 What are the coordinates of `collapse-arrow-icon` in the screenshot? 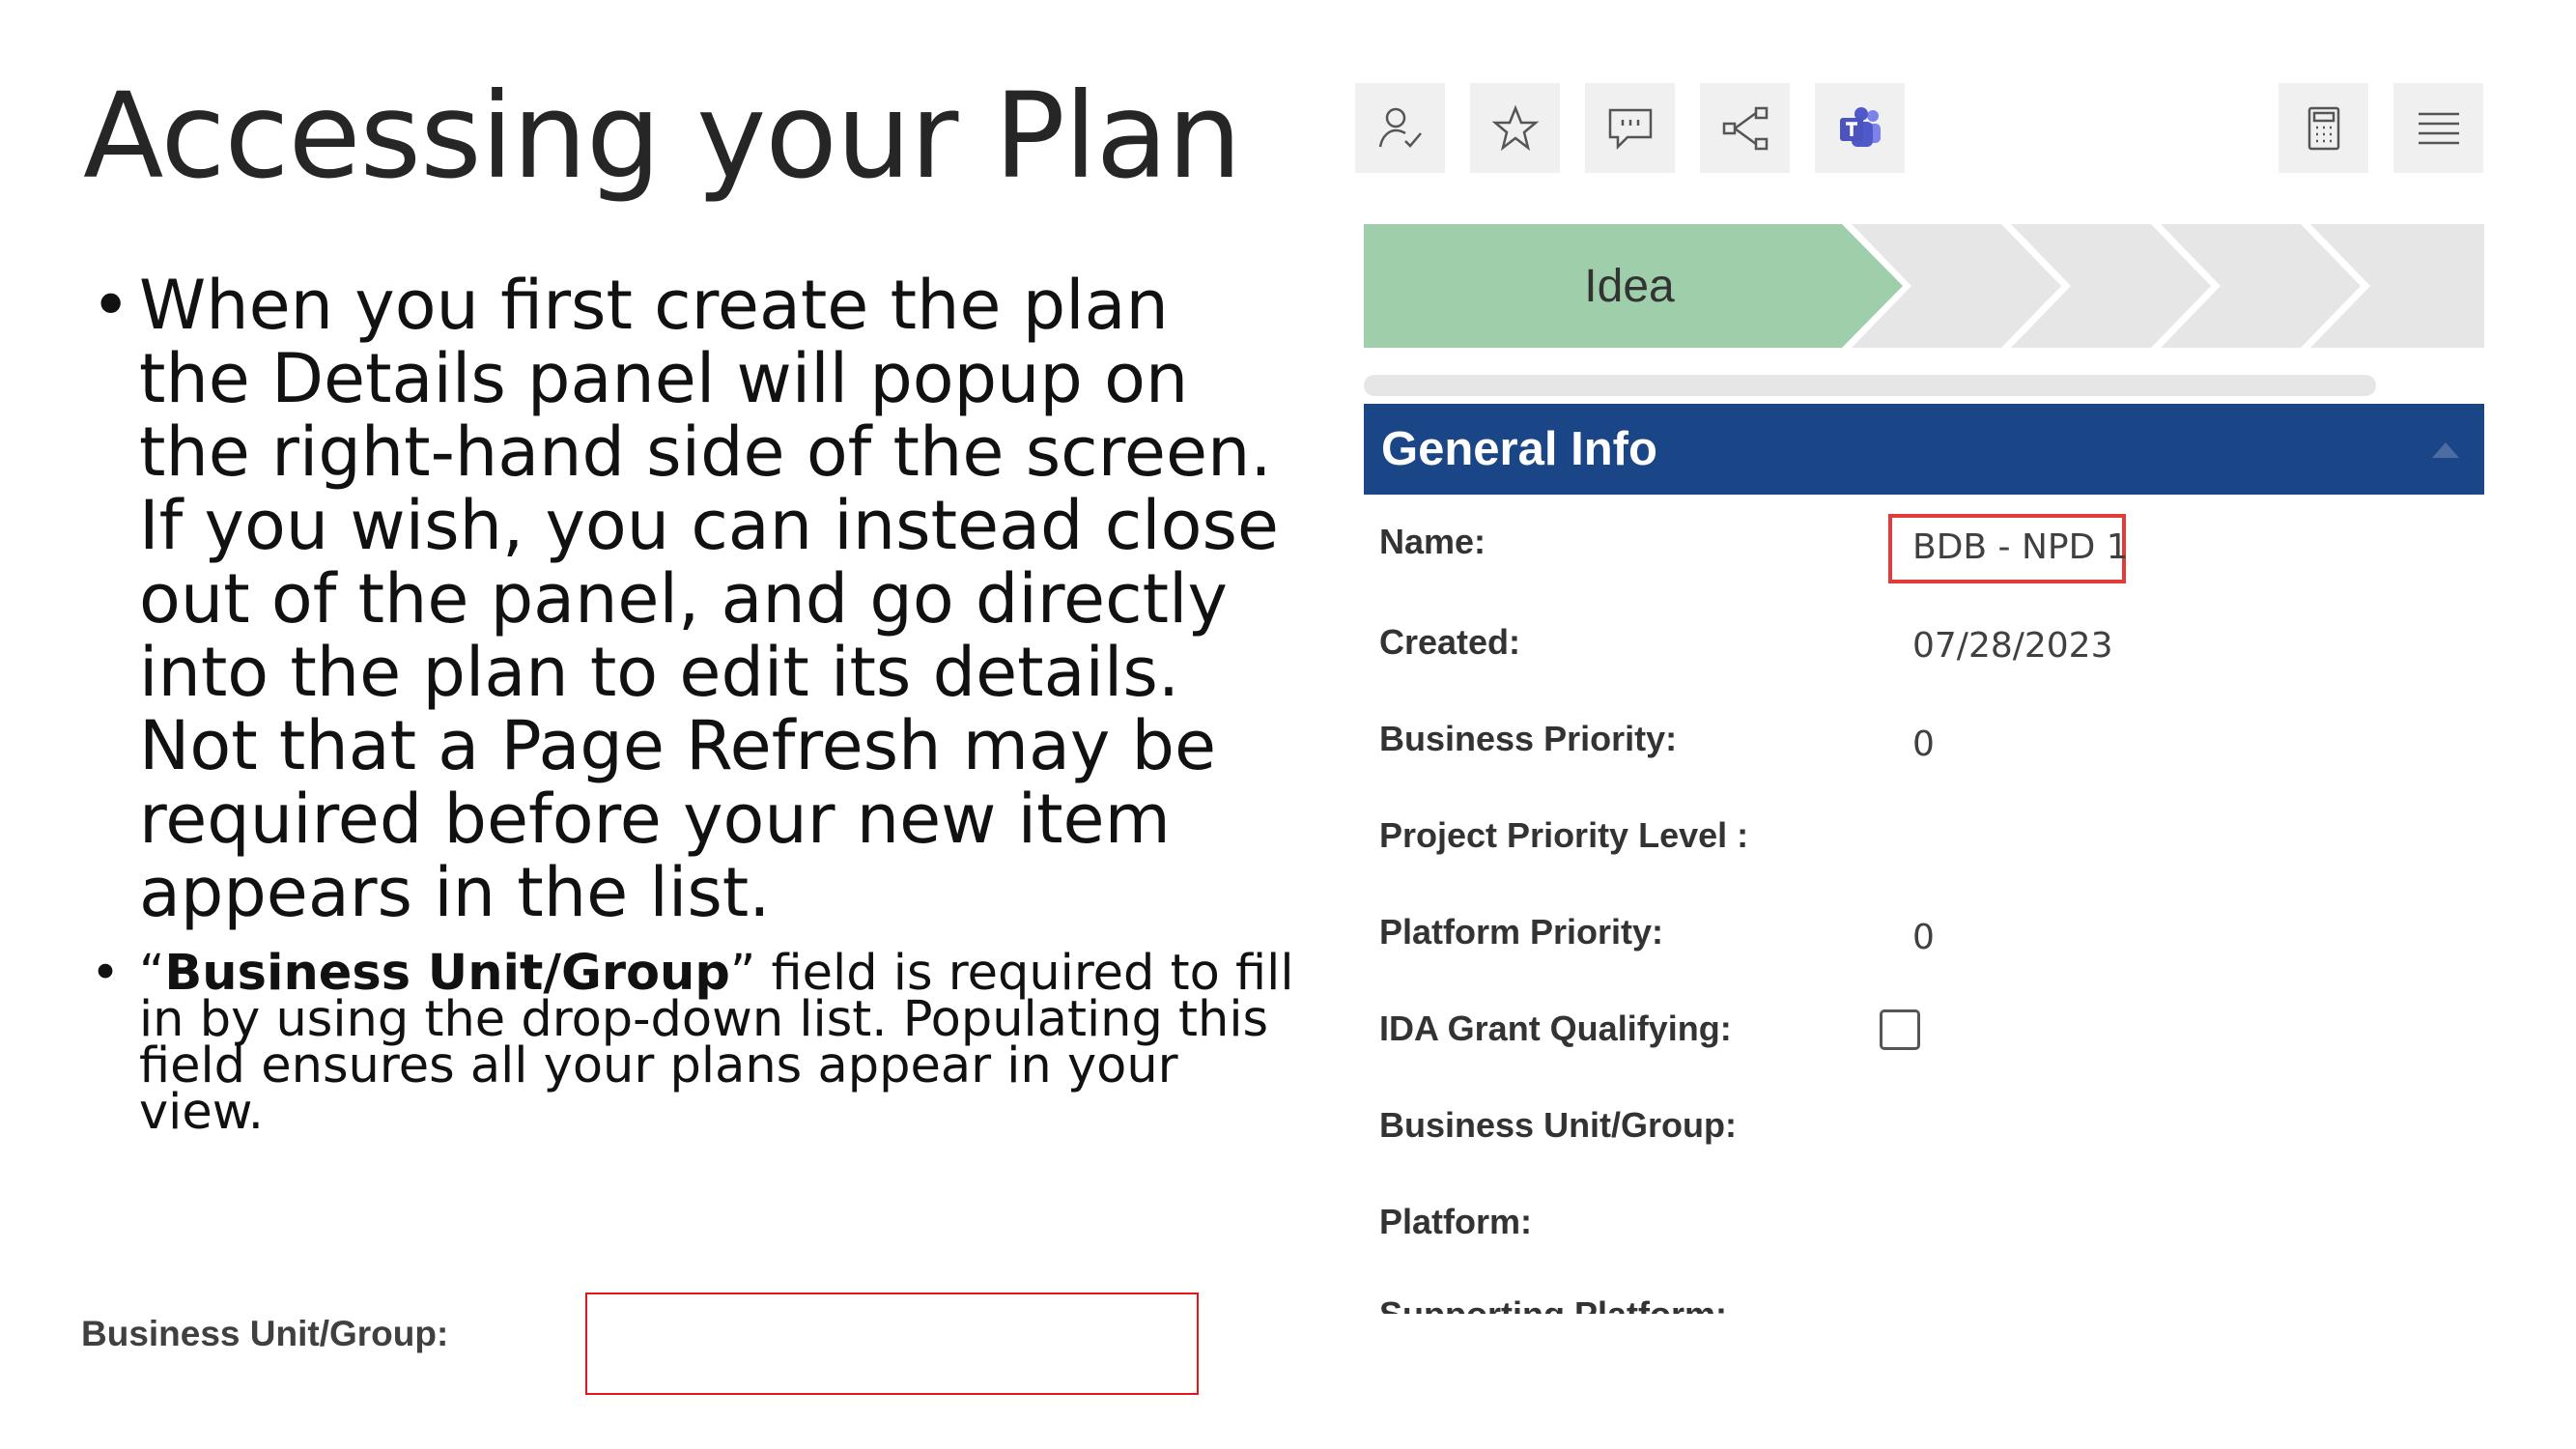 It's located at (2445, 450).